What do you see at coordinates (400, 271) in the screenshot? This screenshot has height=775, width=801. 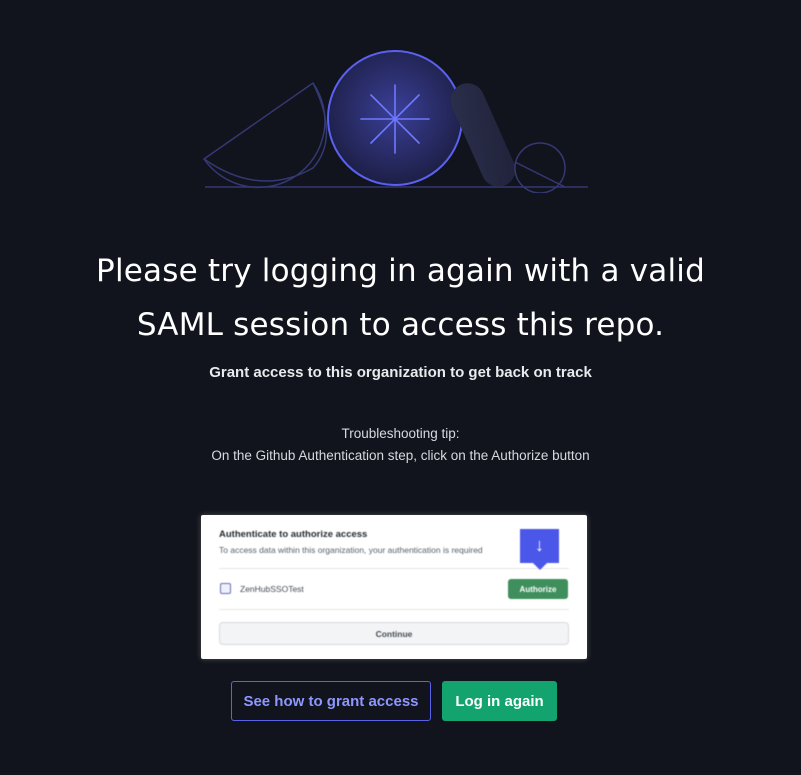 I see `page-title-line1: Please try logging in again with a valid` at bounding box center [400, 271].